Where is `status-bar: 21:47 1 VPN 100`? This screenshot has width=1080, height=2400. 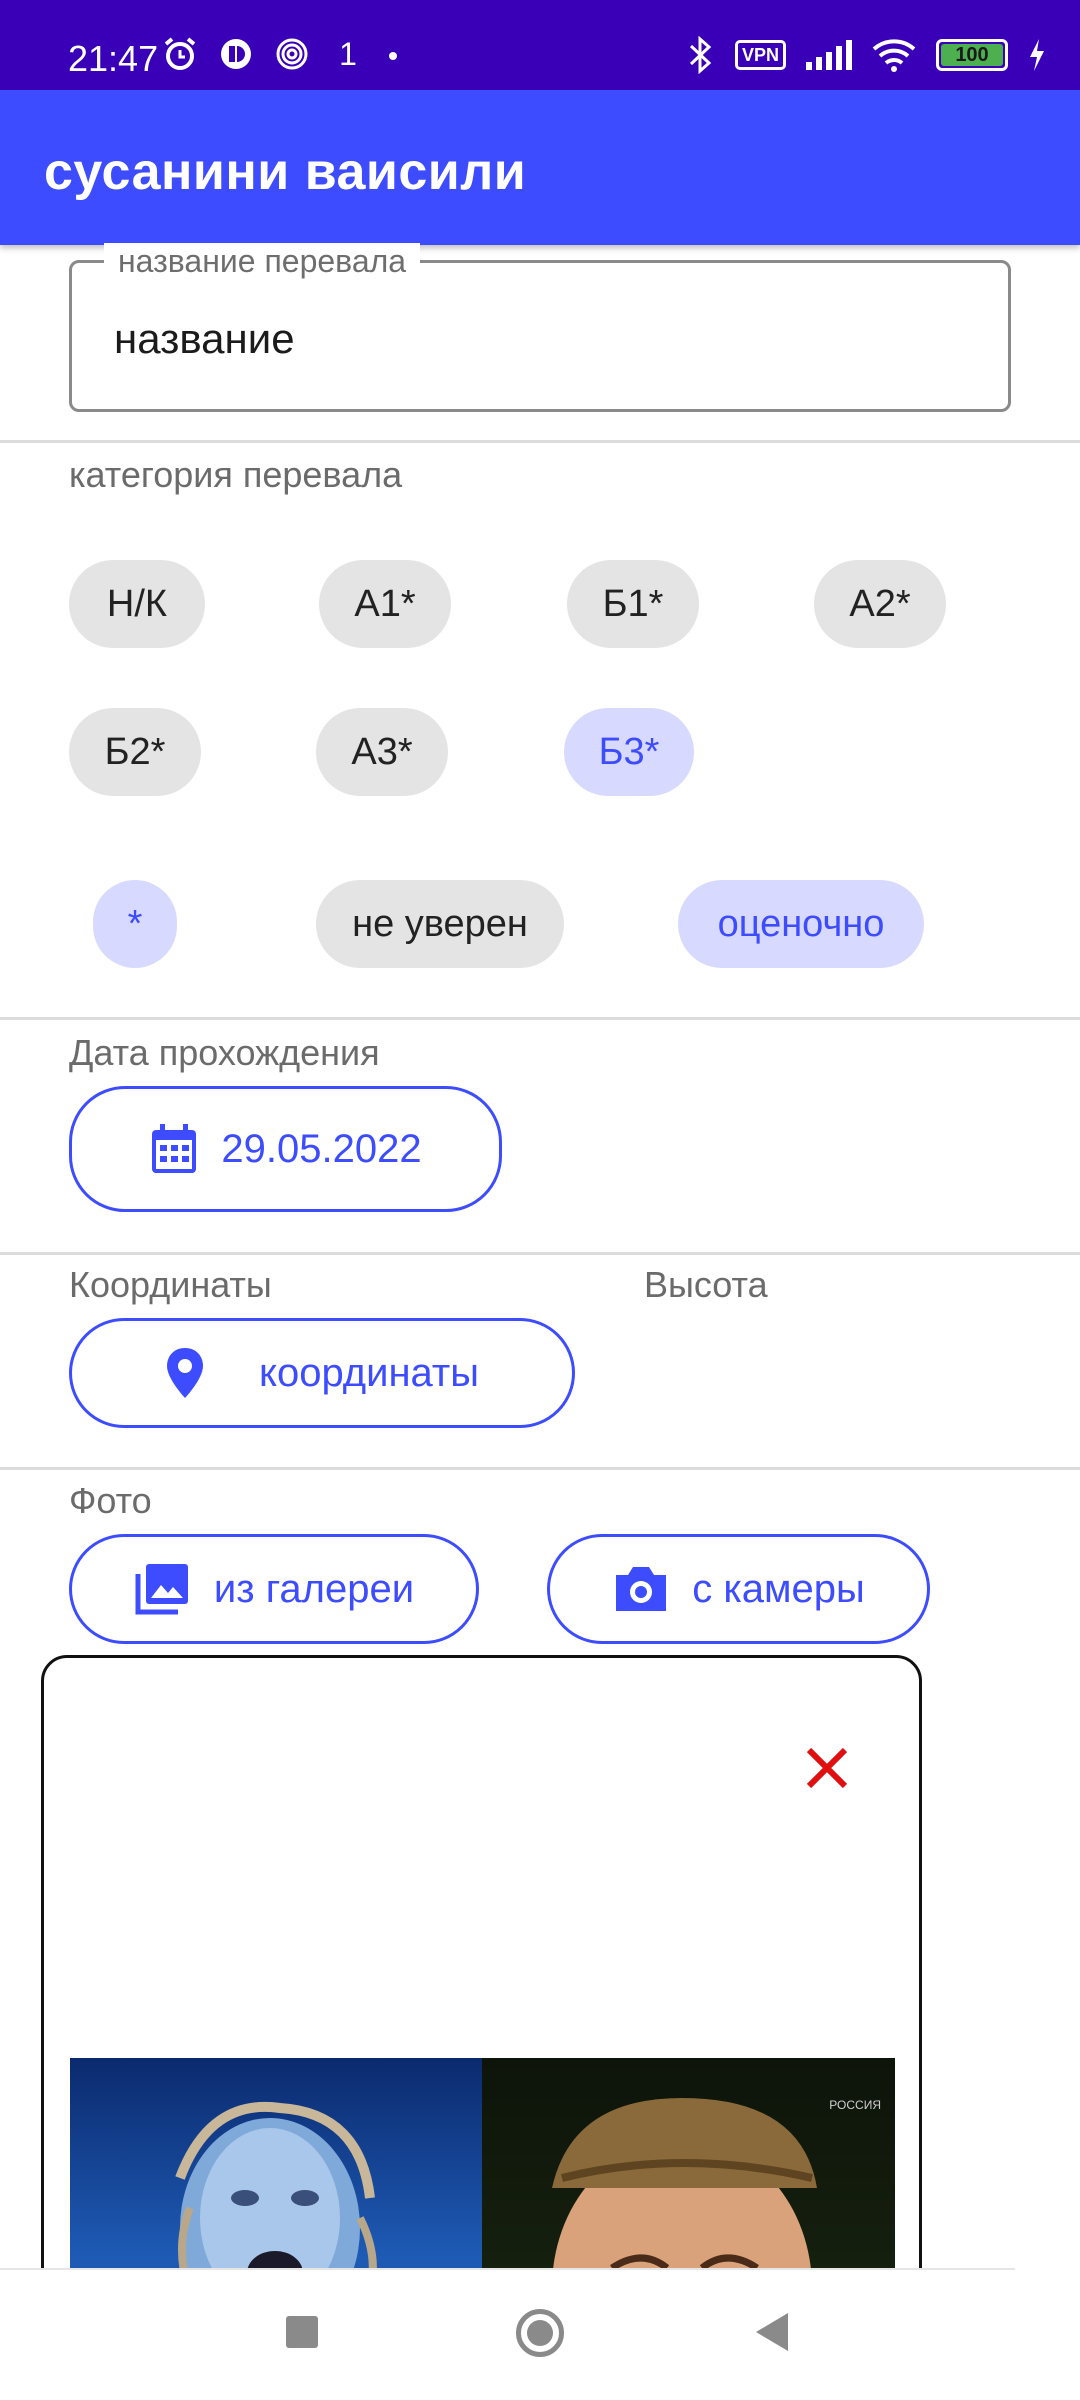 status-bar: 21:47 1 VPN 100 is located at coordinates (540, 45).